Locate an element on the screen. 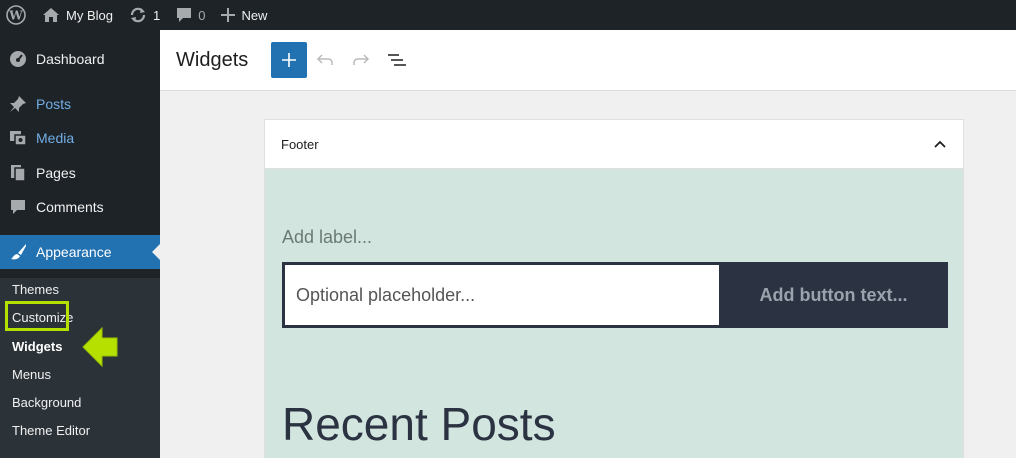  sidebar-item-media: Media is located at coordinates (80, 138).